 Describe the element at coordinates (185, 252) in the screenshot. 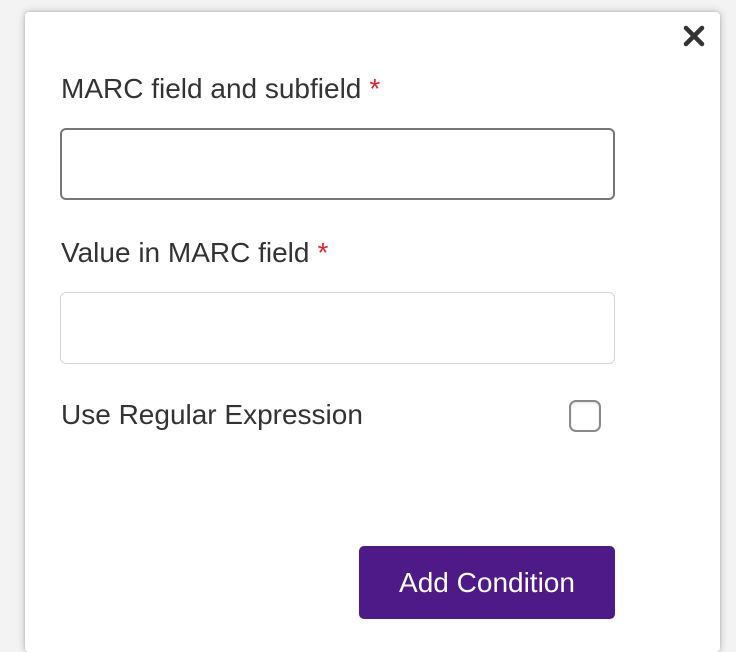

I see `marc-value-label-text: Value in MARC field` at that location.